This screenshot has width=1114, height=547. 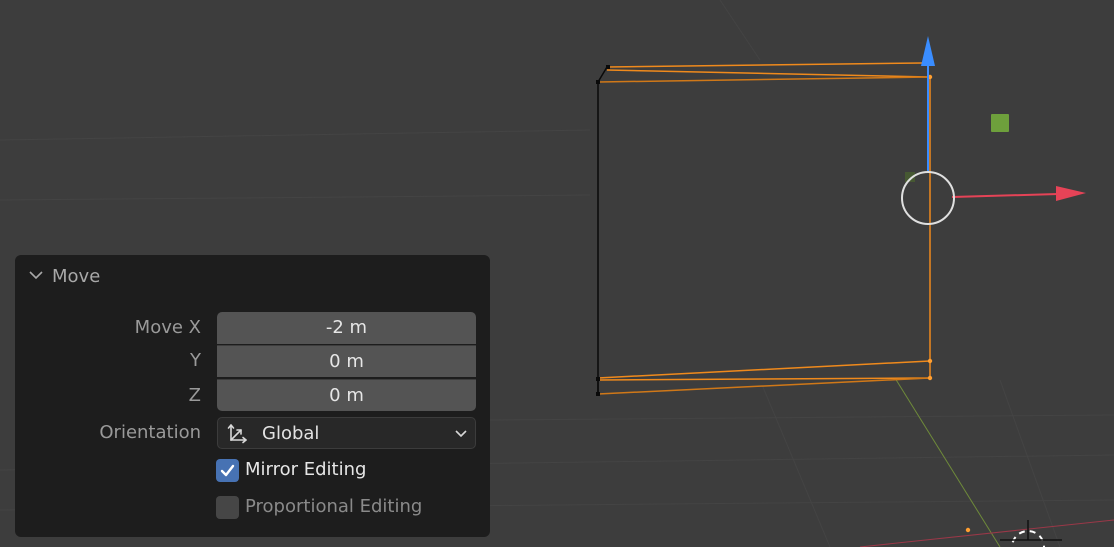 What do you see at coordinates (346, 361) in the screenshot?
I see `move-y-field: 0 m` at bounding box center [346, 361].